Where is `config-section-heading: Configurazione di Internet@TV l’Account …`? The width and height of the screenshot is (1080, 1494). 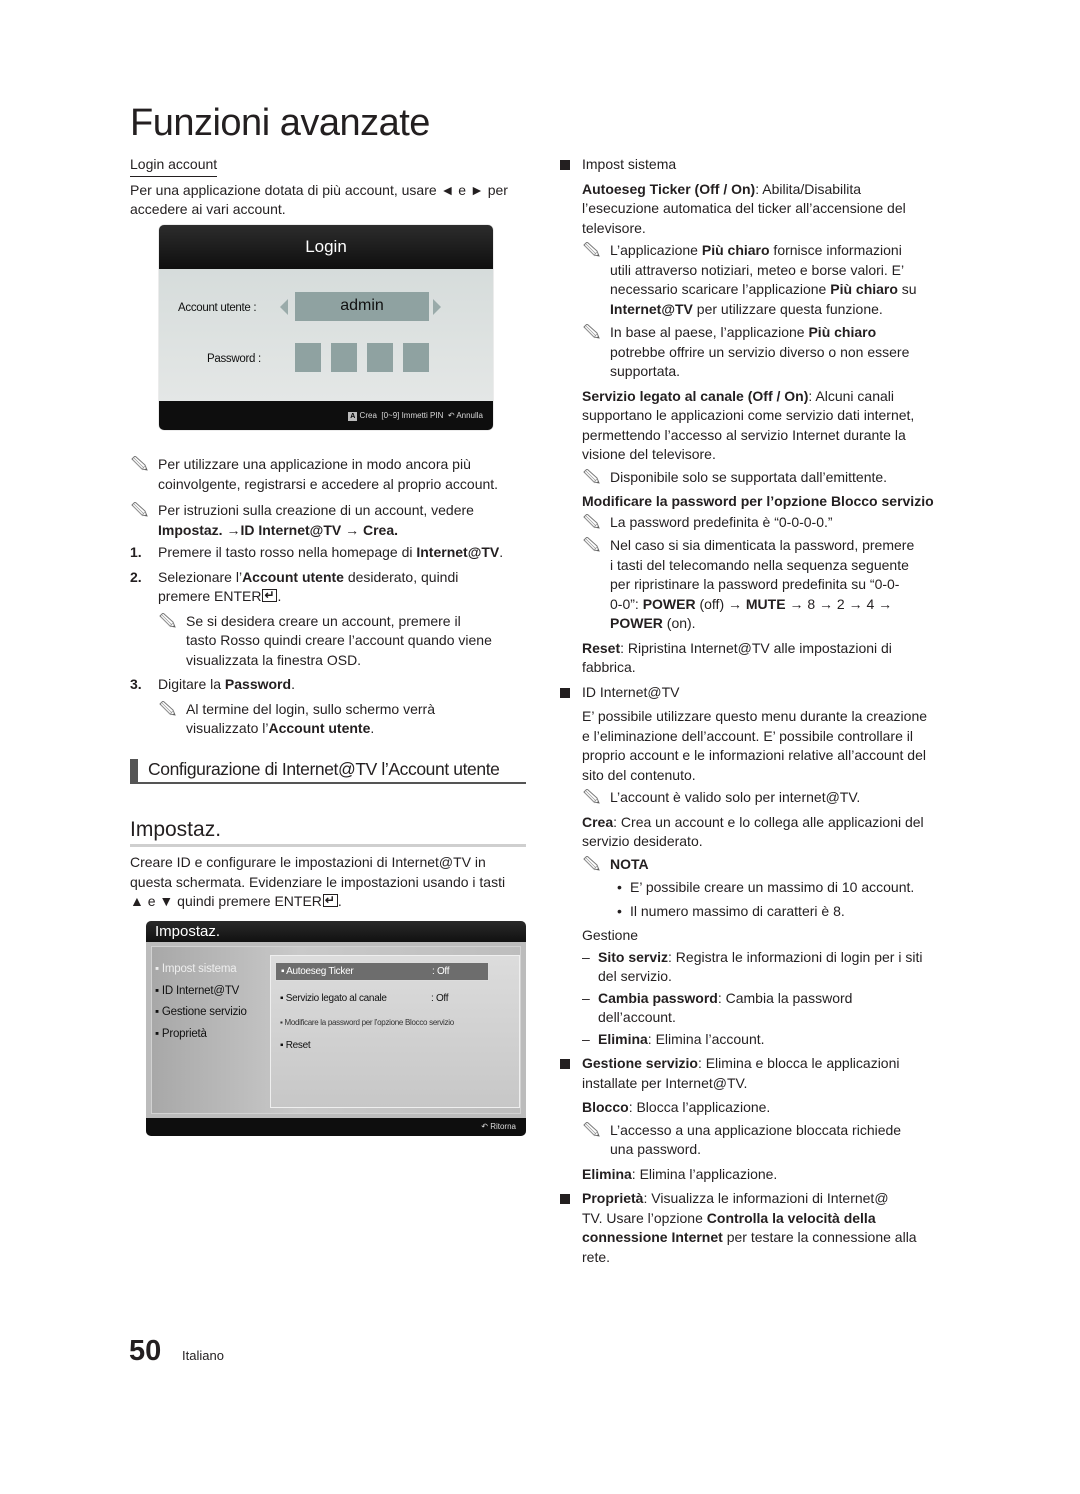
config-section-heading: Configurazione di Internet@TV l’Account … is located at coordinates (328, 770).